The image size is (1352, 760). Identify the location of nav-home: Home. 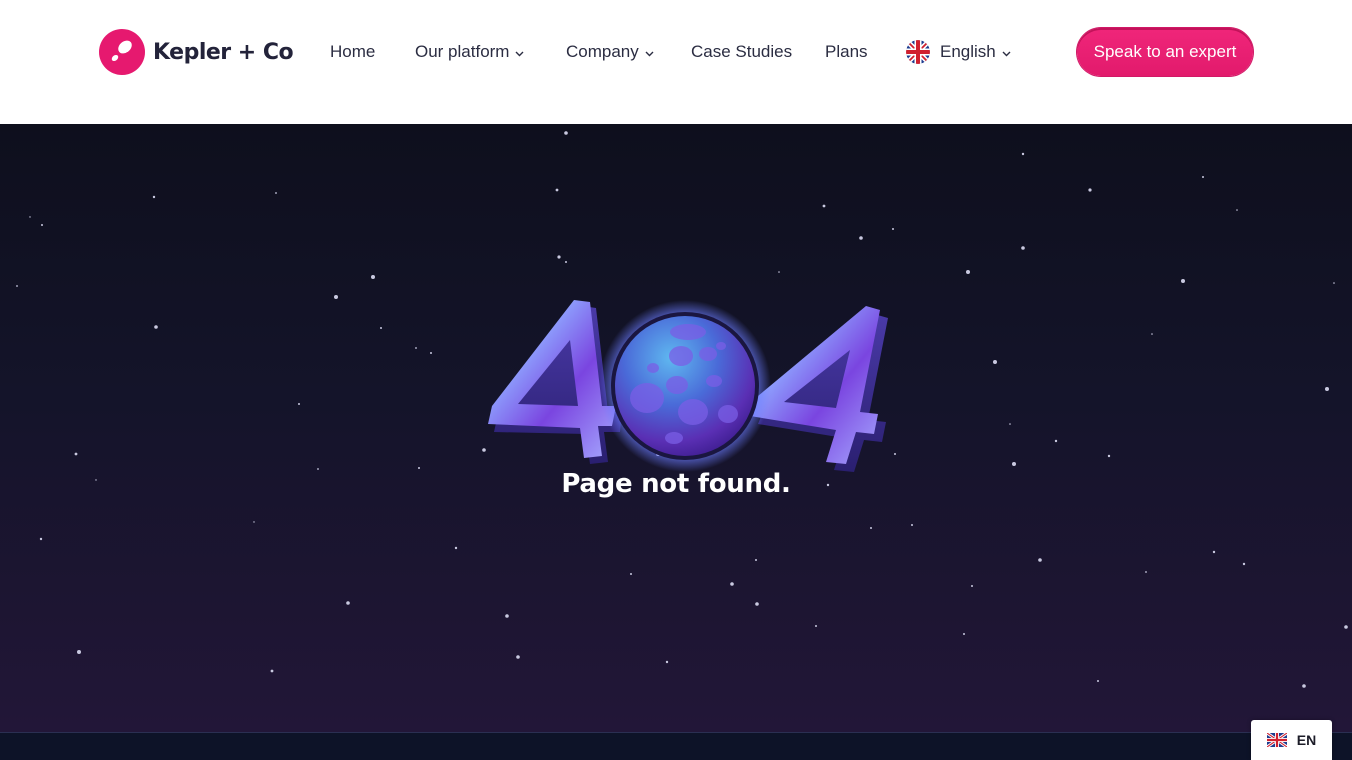
(352, 52).